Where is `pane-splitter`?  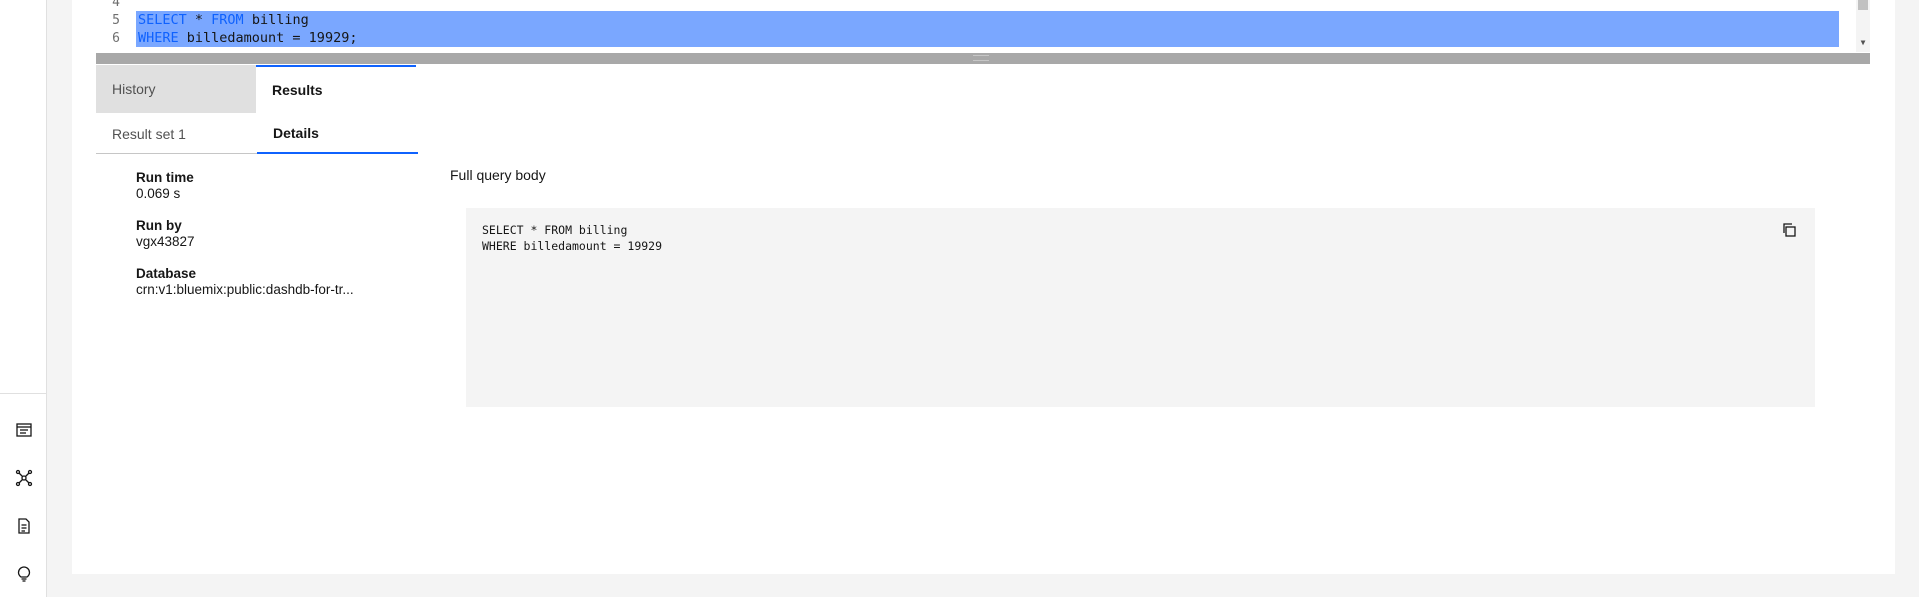
pane-splitter is located at coordinates (983, 58).